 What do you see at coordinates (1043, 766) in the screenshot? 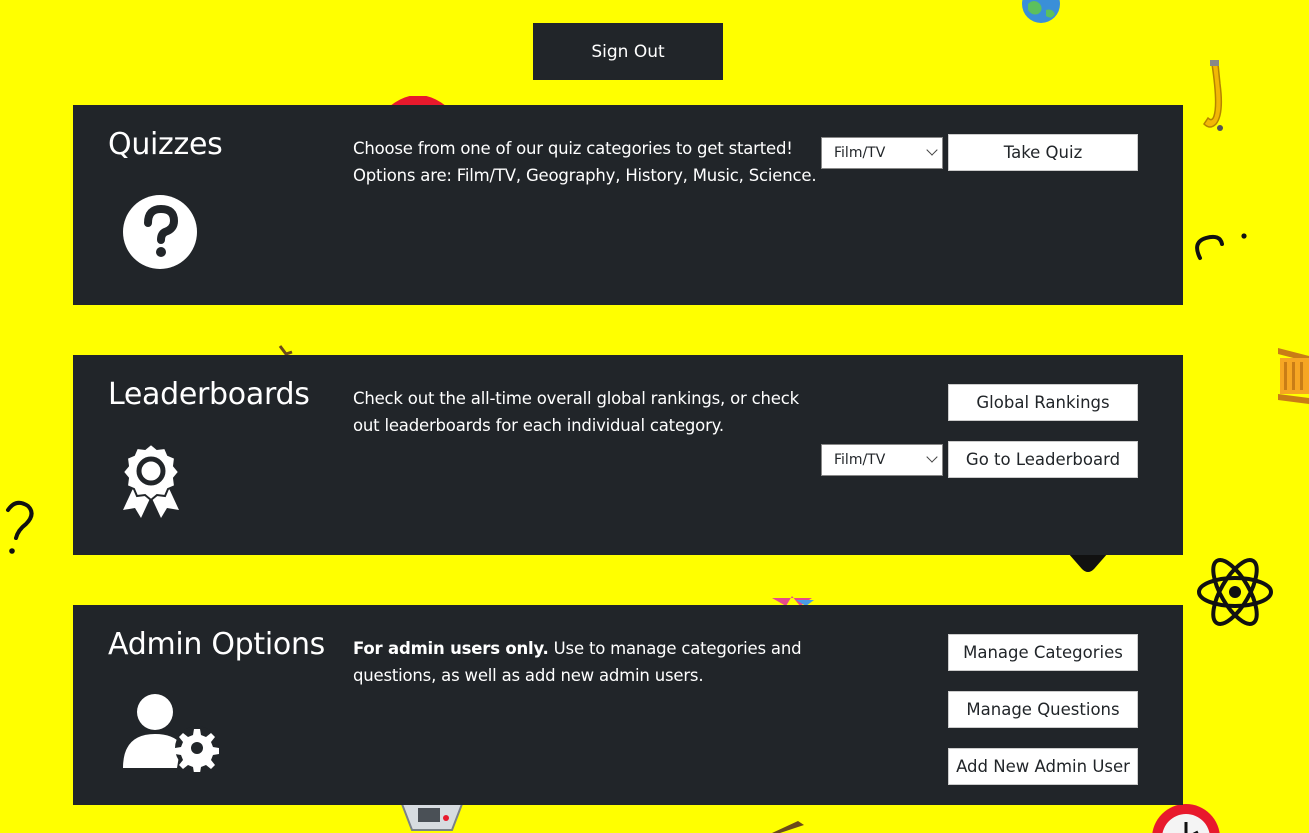
I see `add-admin-user-button: Add New Admin User` at bounding box center [1043, 766].